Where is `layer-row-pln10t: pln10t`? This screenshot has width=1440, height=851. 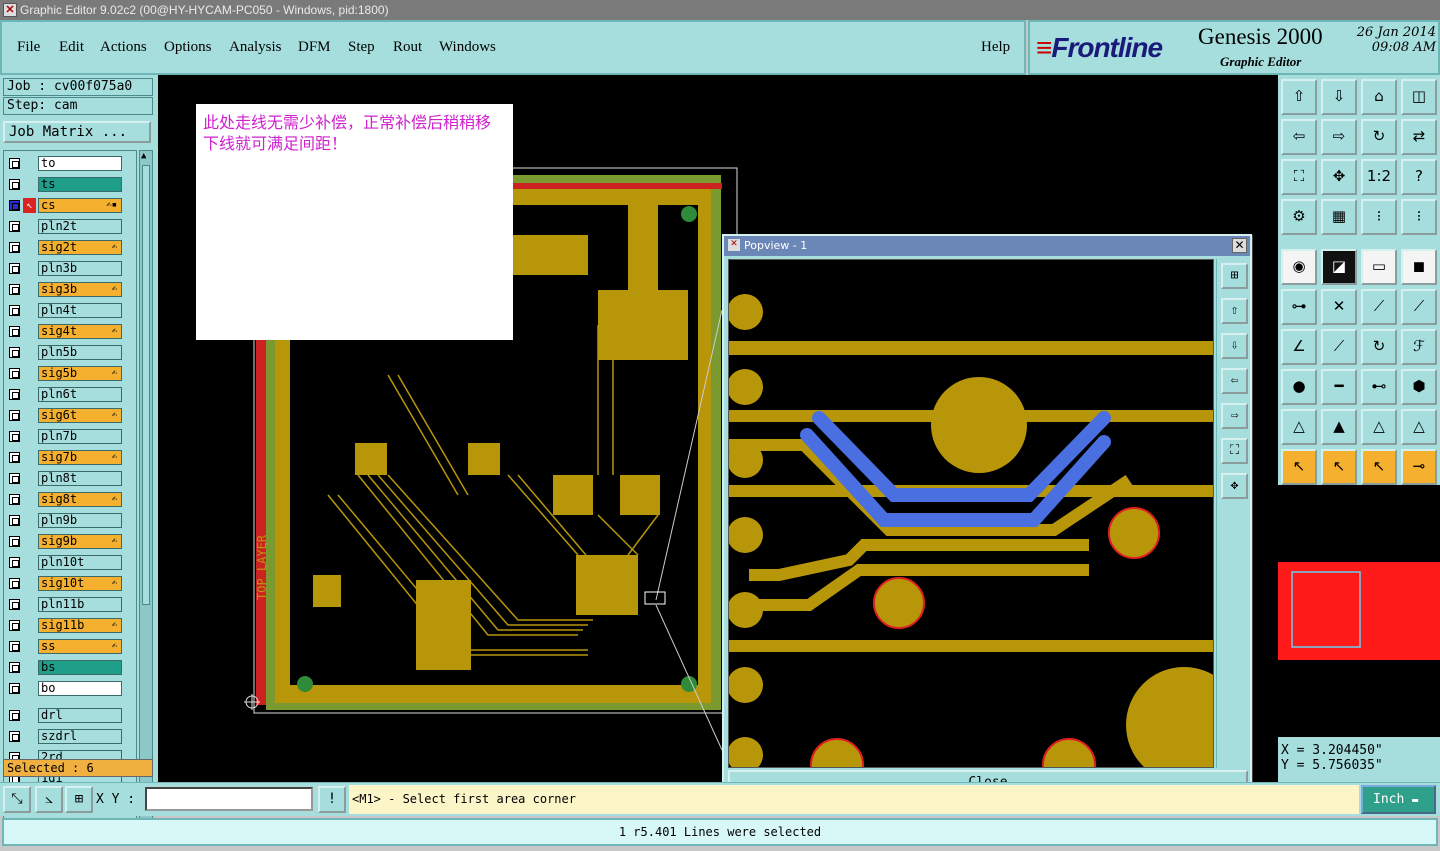
layer-row-pln10t: pln10t is located at coordinates (65, 562).